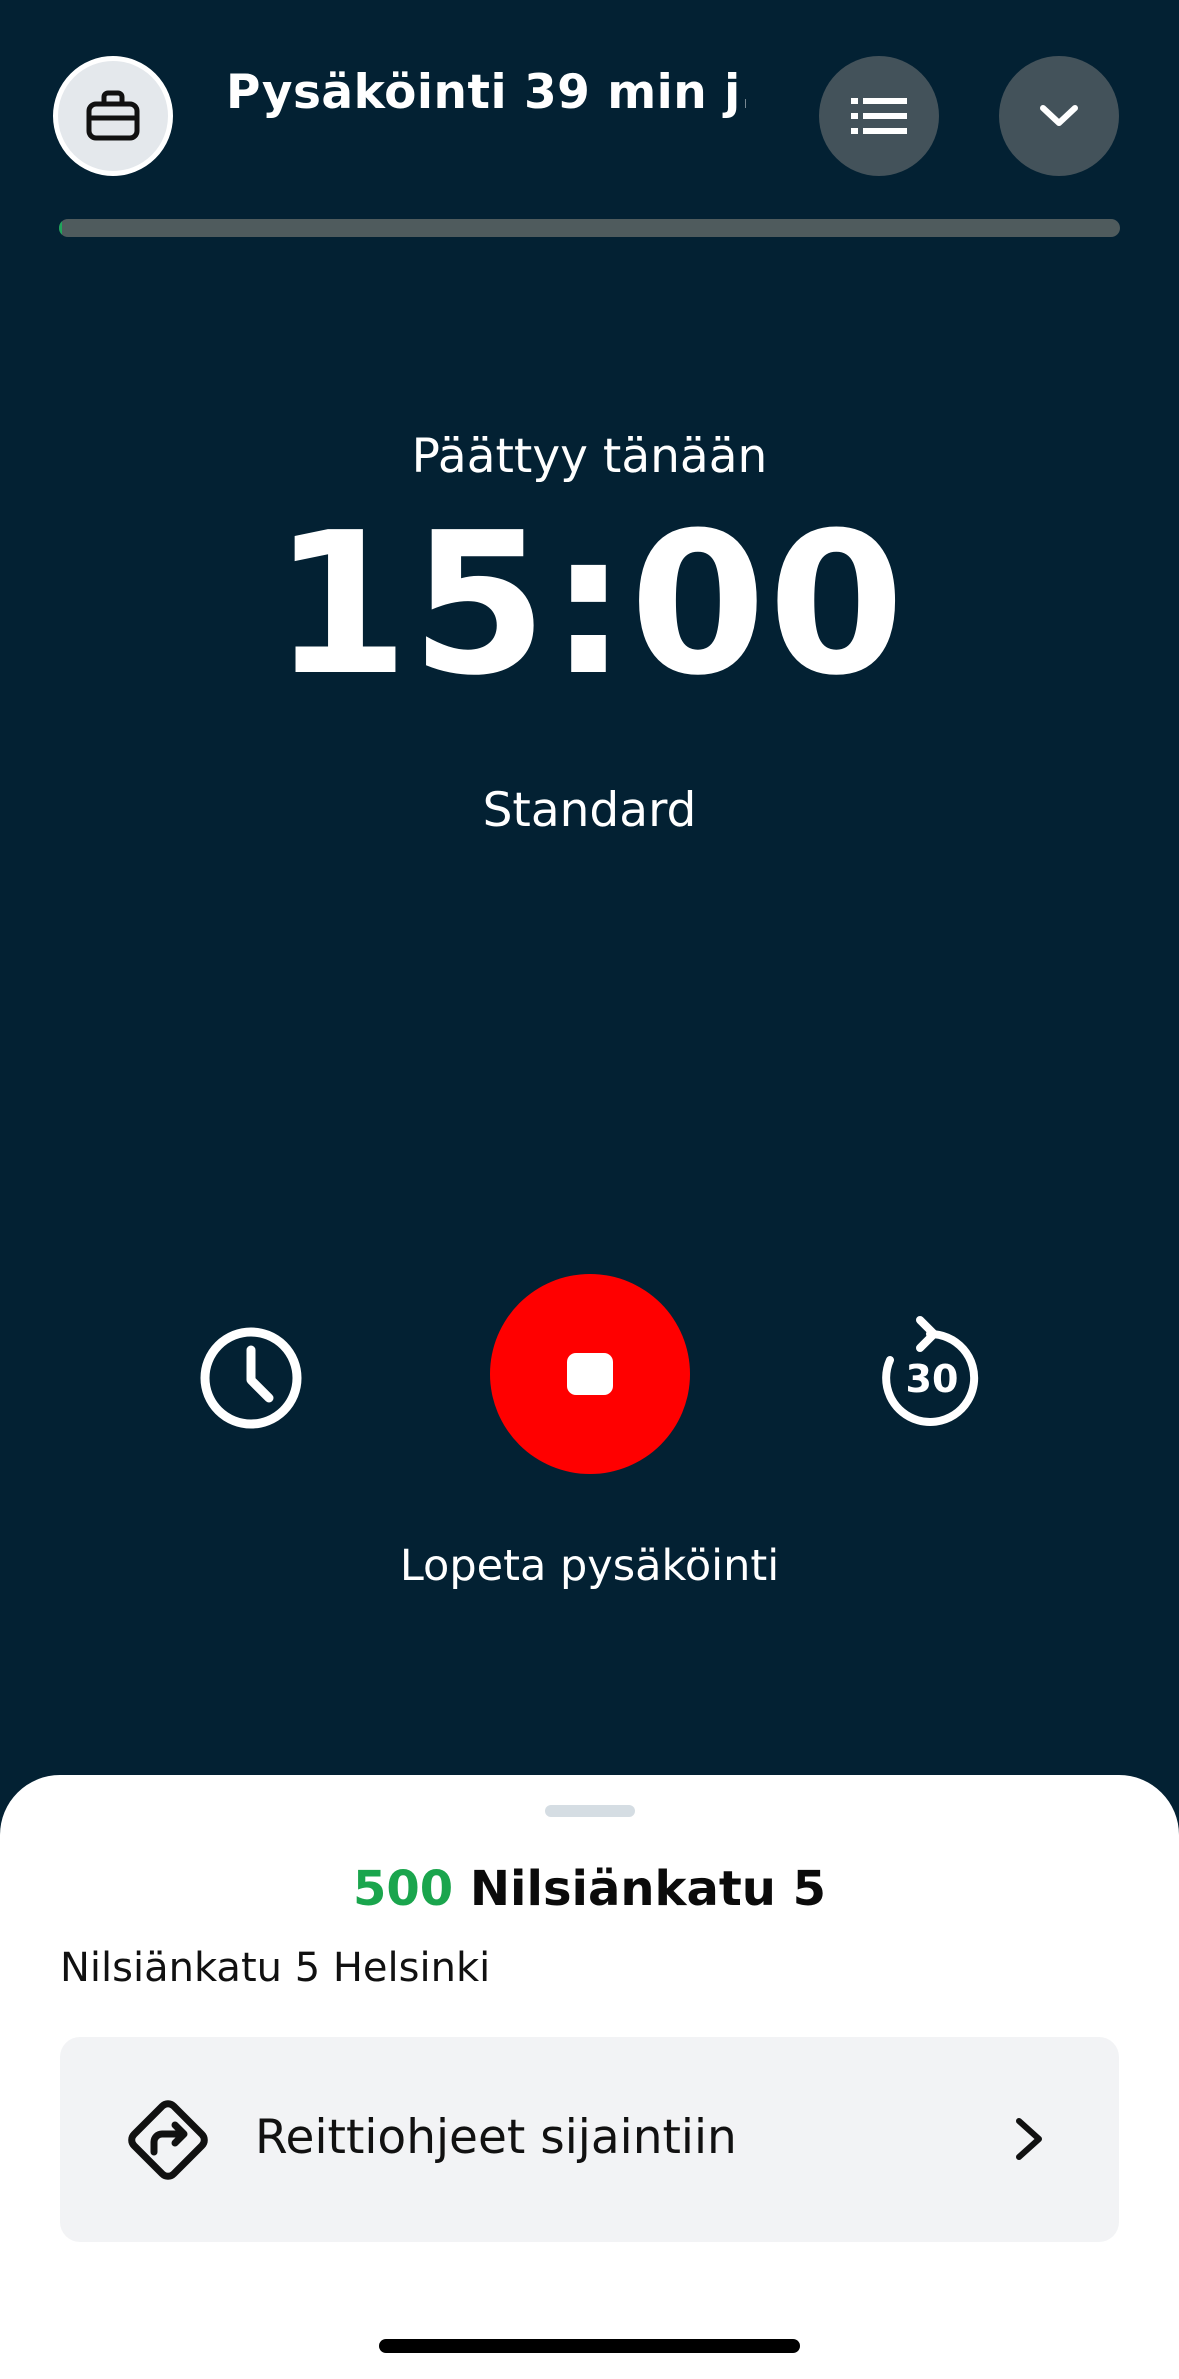 Image resolution: width=1179 pixels, height=2379 pixels. I want to click on ends-label: Päättyy tänään, so click(589, 456).